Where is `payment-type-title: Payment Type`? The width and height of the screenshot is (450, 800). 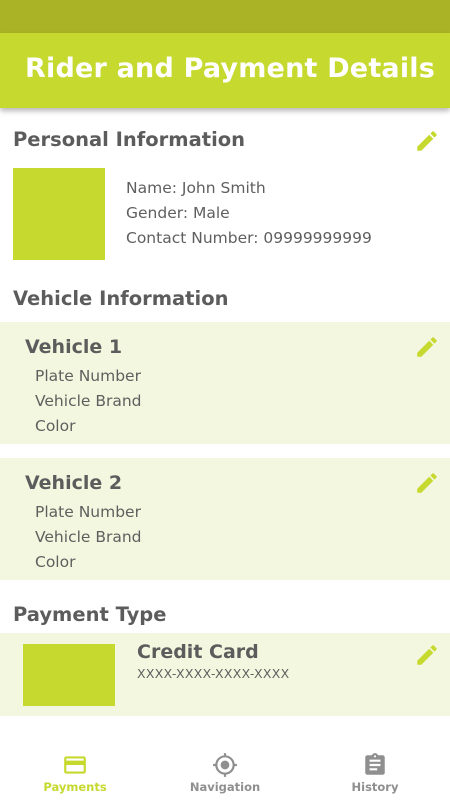
payment-type-title: Payment Type is located at coordinates (90, 614).